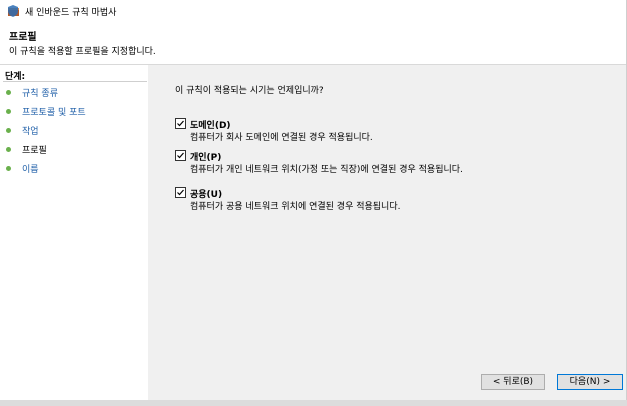 The width and height of the screenshot is (627, 406). I want to click on private-description: 컴퓨터가 개인 네트워크 위치(가정 또는 직장)에 연결된 경우 적용됩니다., so click(326, 170).